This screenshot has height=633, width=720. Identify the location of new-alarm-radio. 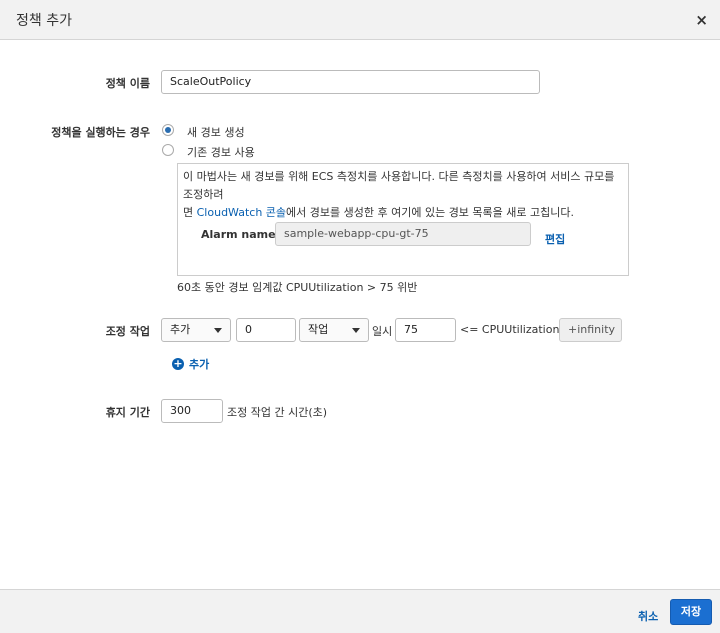
(168, 130).